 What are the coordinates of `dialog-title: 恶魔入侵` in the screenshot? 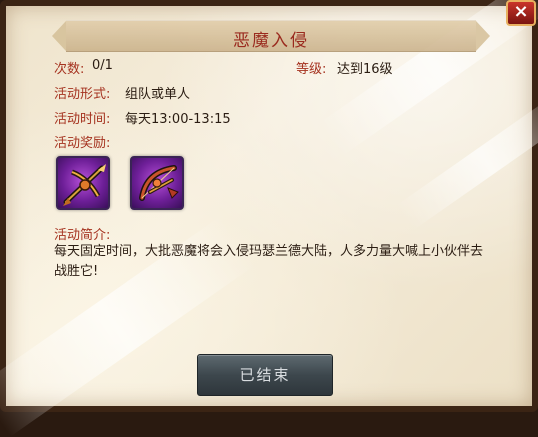 It's located at (271, 41).